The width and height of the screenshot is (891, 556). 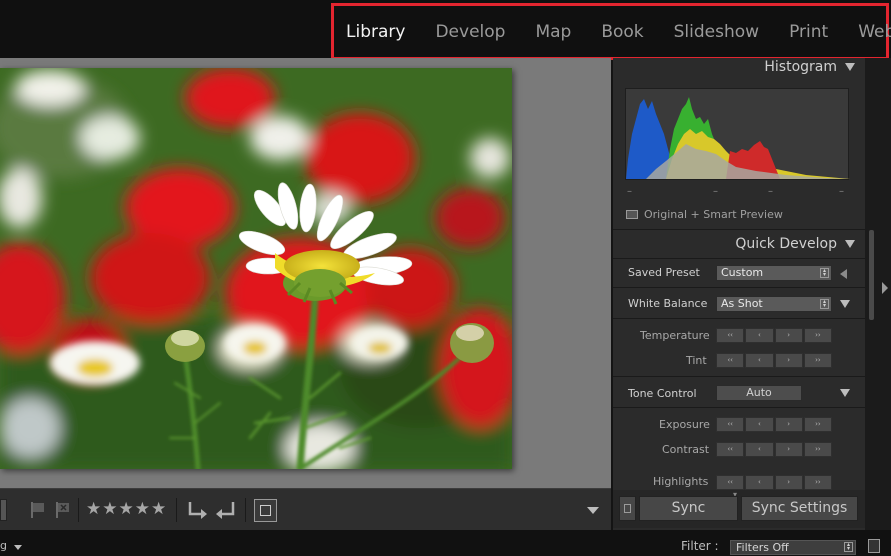 What do you see at coordinates (874, 546) in the screenshot?
I see `filter-lock-icon` at bounding box center [874, 546].